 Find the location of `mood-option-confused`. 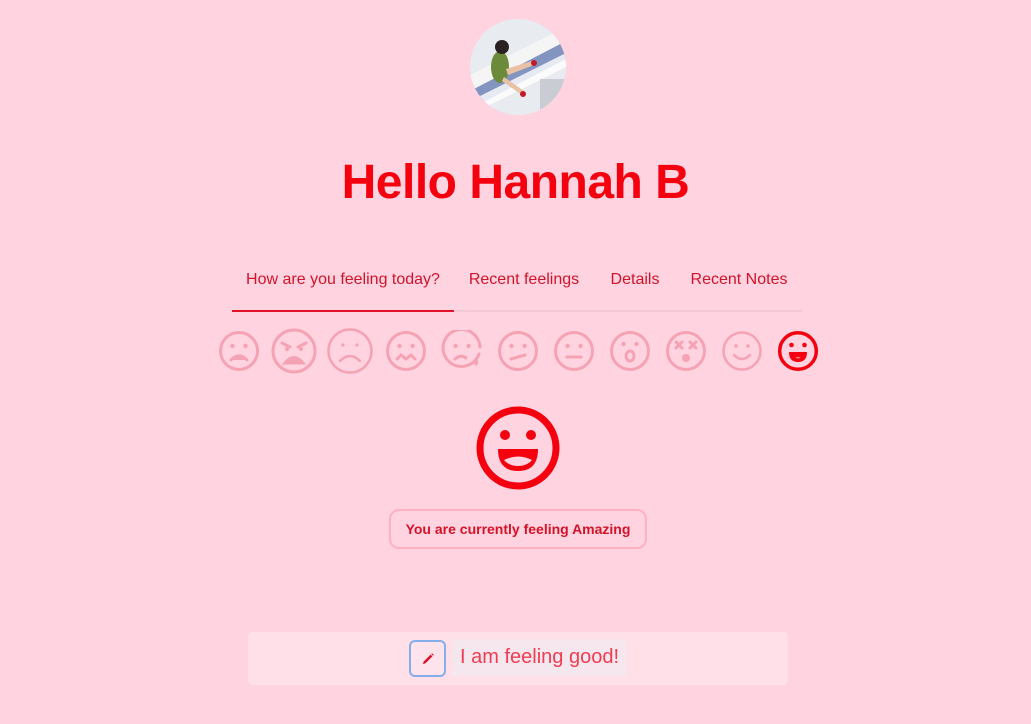

mood-option-confused is located at coordinates (518, 351).